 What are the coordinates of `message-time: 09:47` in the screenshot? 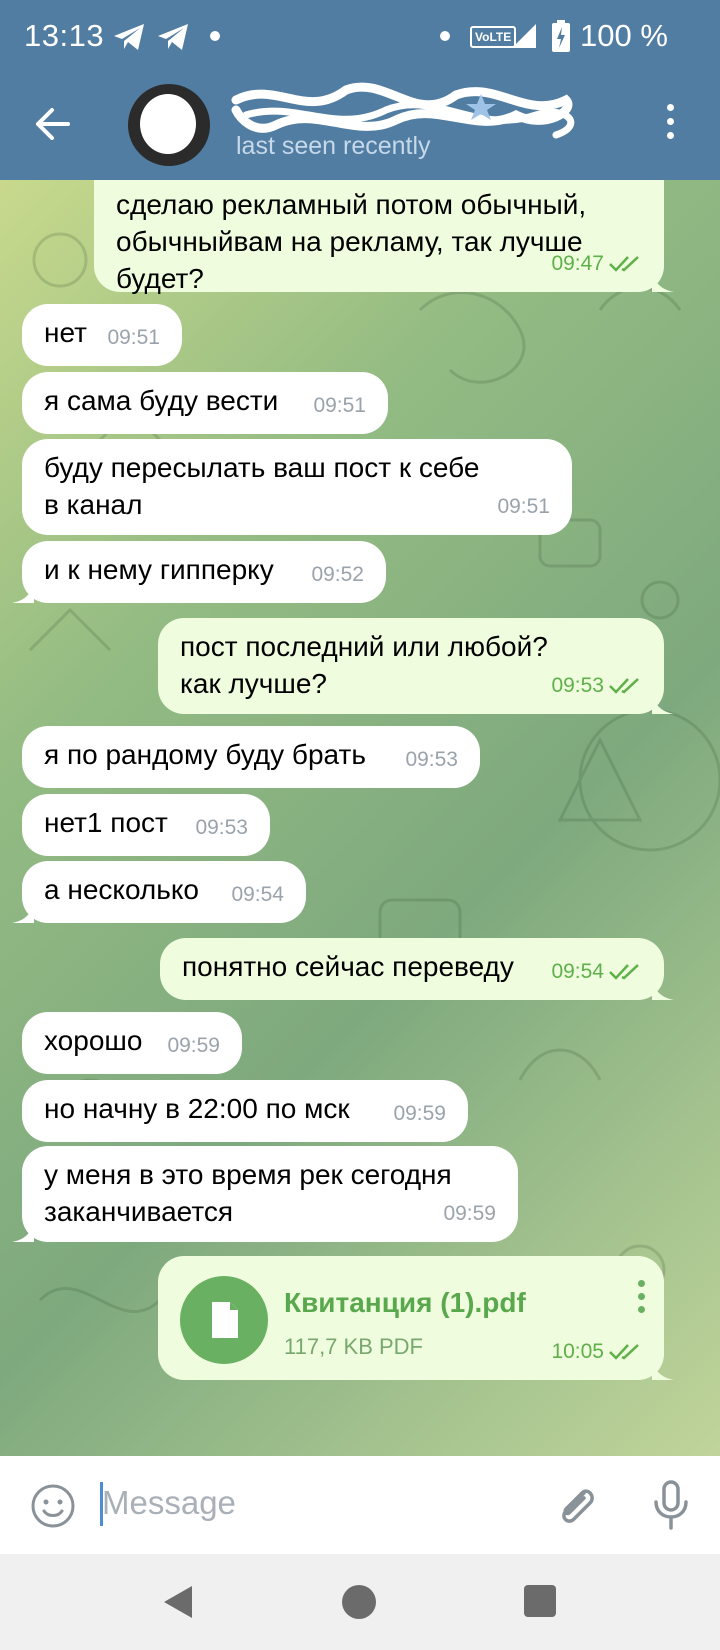 It's located at (577, 263).